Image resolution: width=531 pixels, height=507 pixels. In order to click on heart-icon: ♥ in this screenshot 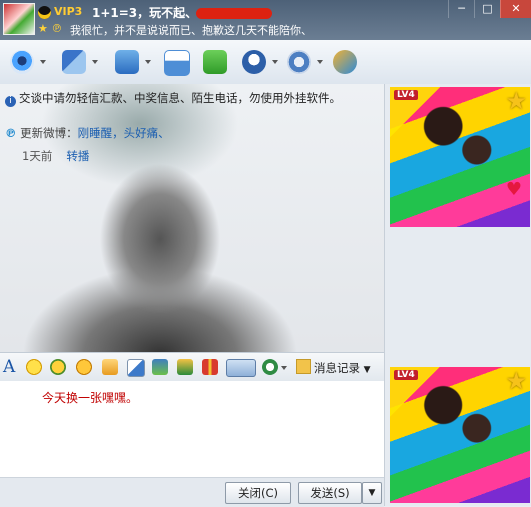, I will do `click(513, 189)`.